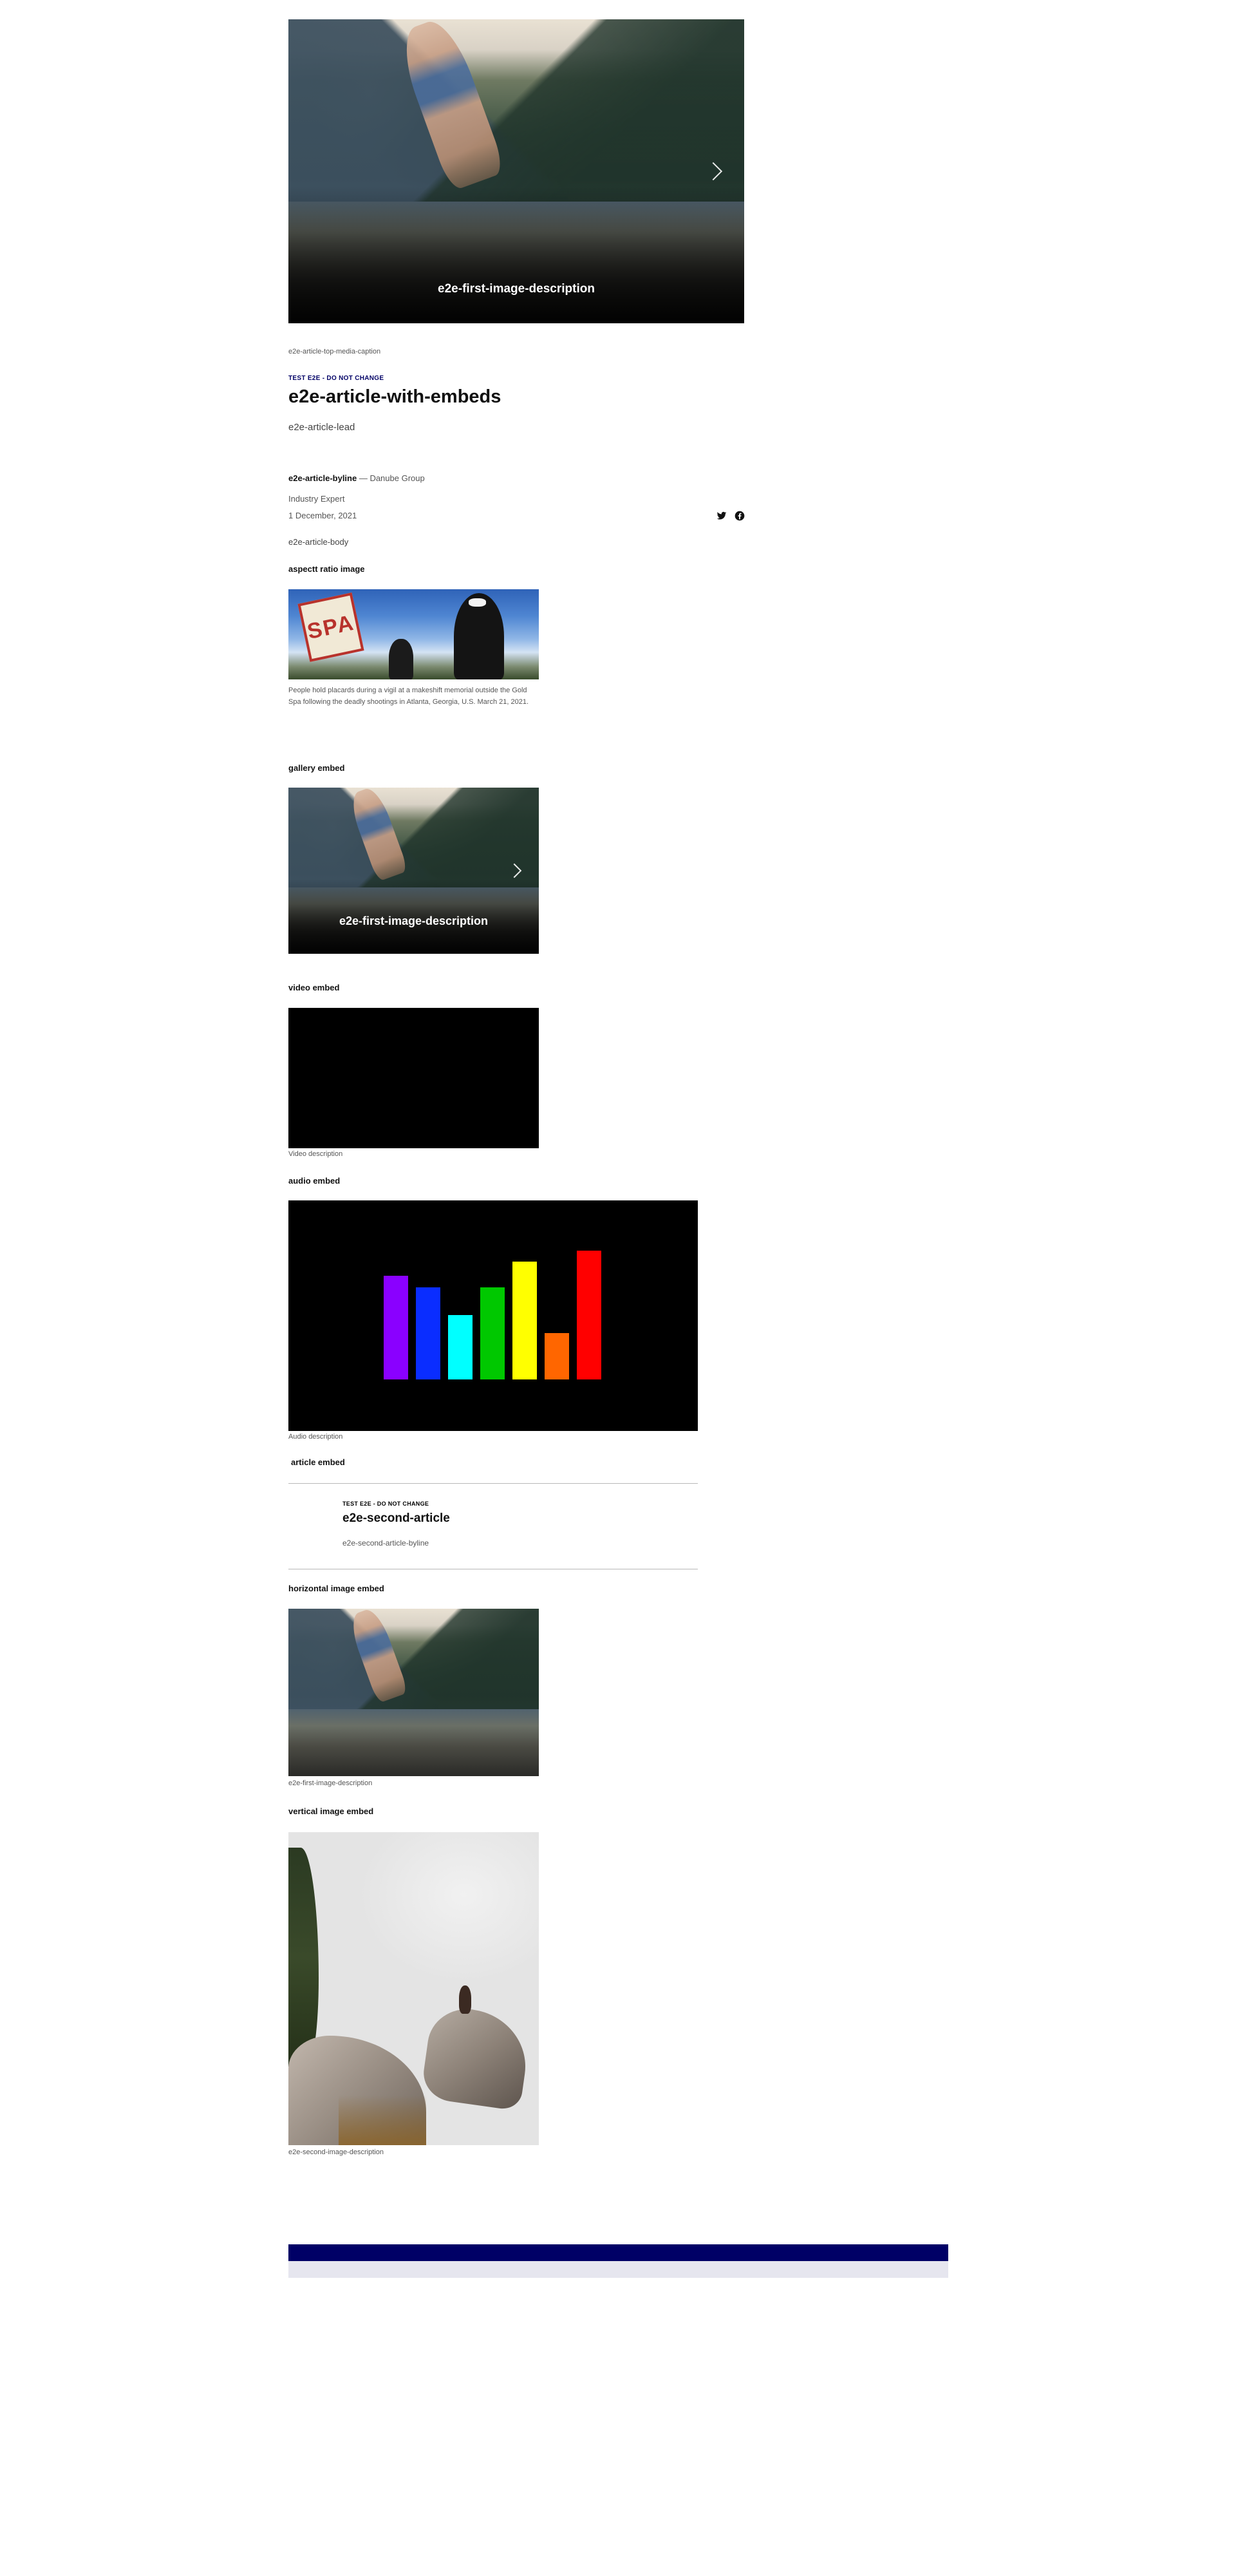 This screenshot has width=1236, height=2576. What do you see at coordinates (413, 634) in the screenshot?
I see `aspect-ratio-image: SPA` at bounding box center [413, 634].